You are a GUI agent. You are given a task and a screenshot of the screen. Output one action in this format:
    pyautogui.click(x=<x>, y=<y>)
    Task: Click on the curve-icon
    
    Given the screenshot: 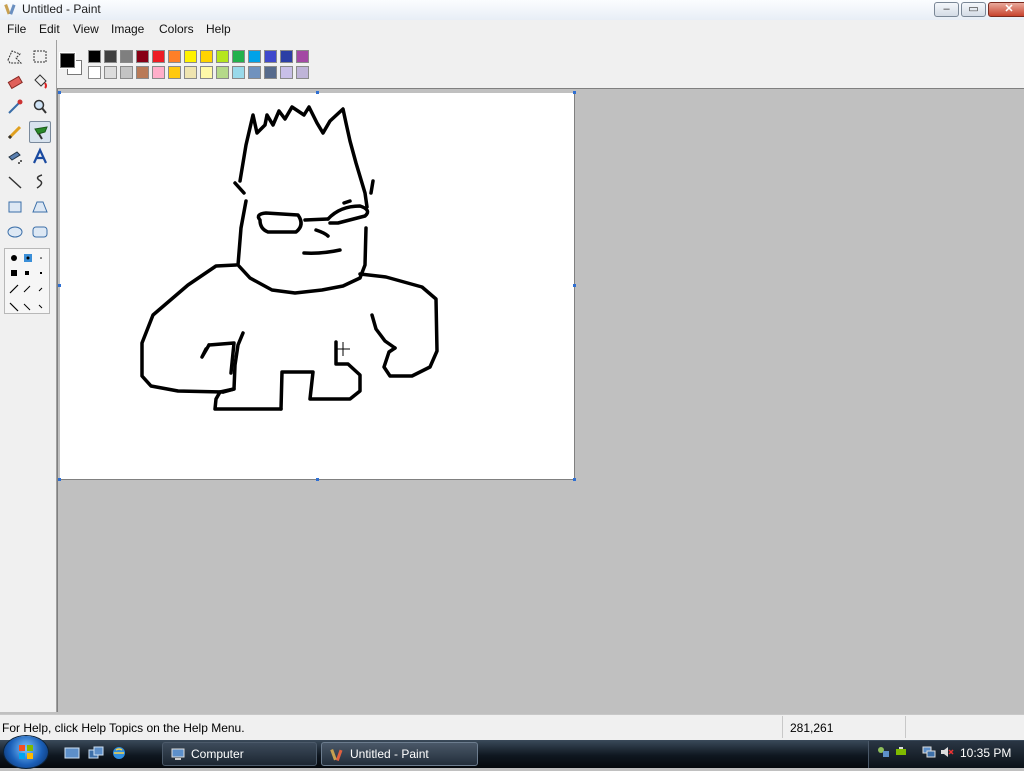 What is the action you would take?
    pyautogui.click(x=39, y=181)
    